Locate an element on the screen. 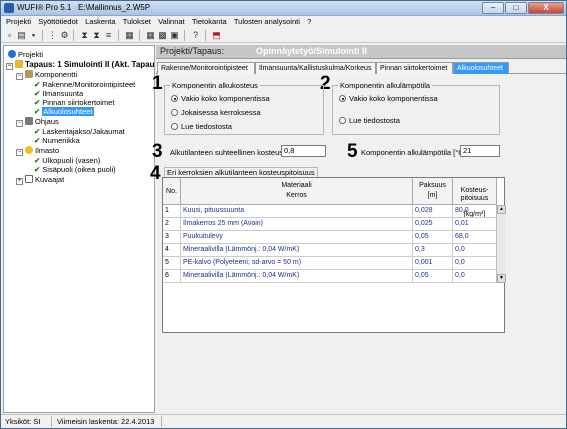 This screenshot has height=429, width=567. project-icon is located at coordinates (12, 54).